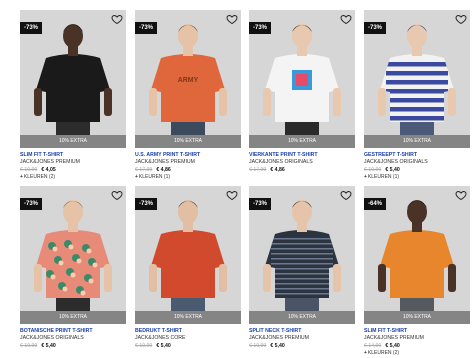  I want to click on price-row: € 14,99 € 5,40, so click(417, 346).